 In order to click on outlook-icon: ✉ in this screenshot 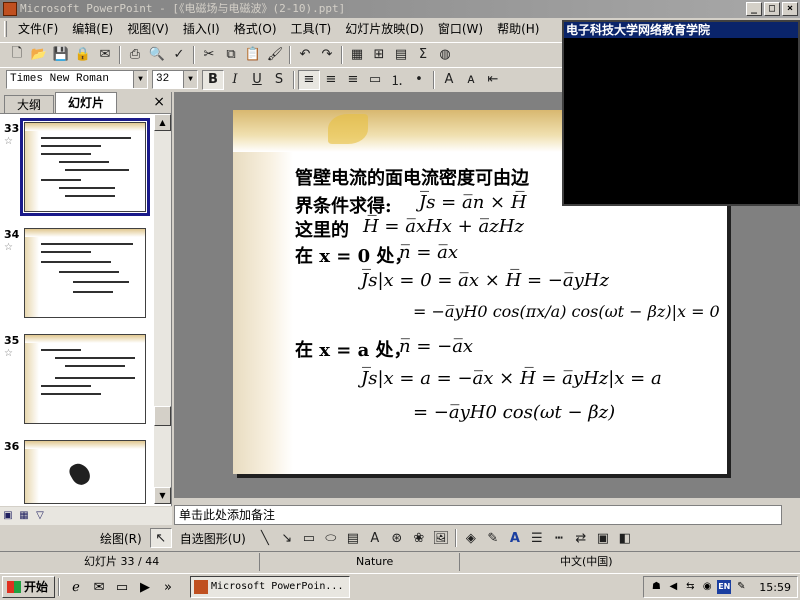, I will do `click(99, 587)`.